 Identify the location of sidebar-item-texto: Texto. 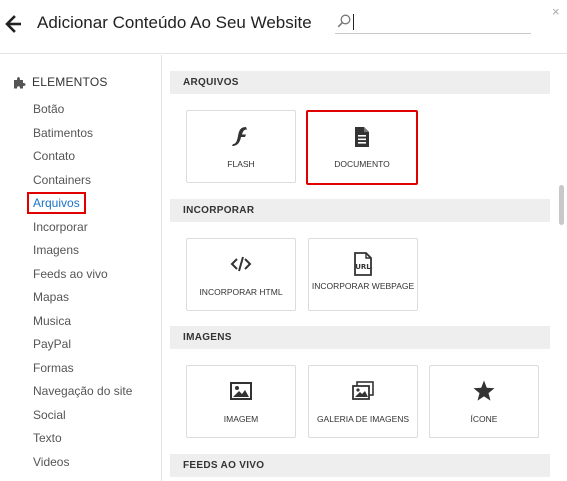
(79, 439).